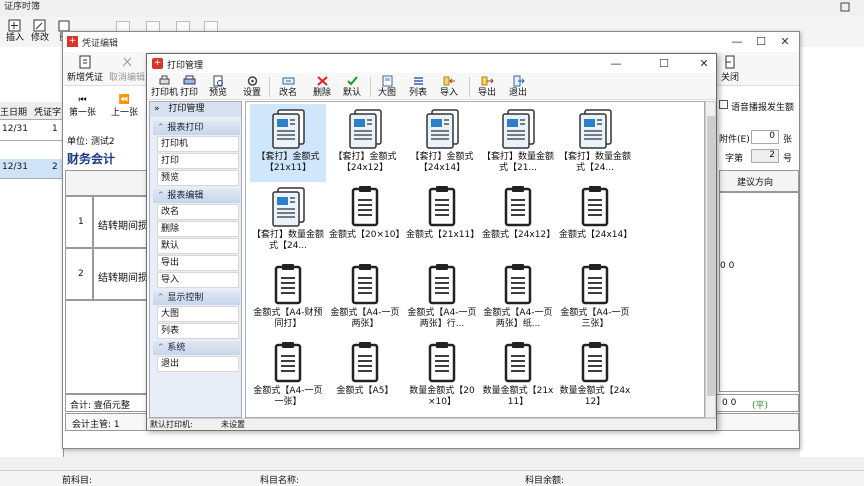 This screenshot has height=486, width=864. I want to click on toolbar-preview-button: 预览, so click(218, 86).